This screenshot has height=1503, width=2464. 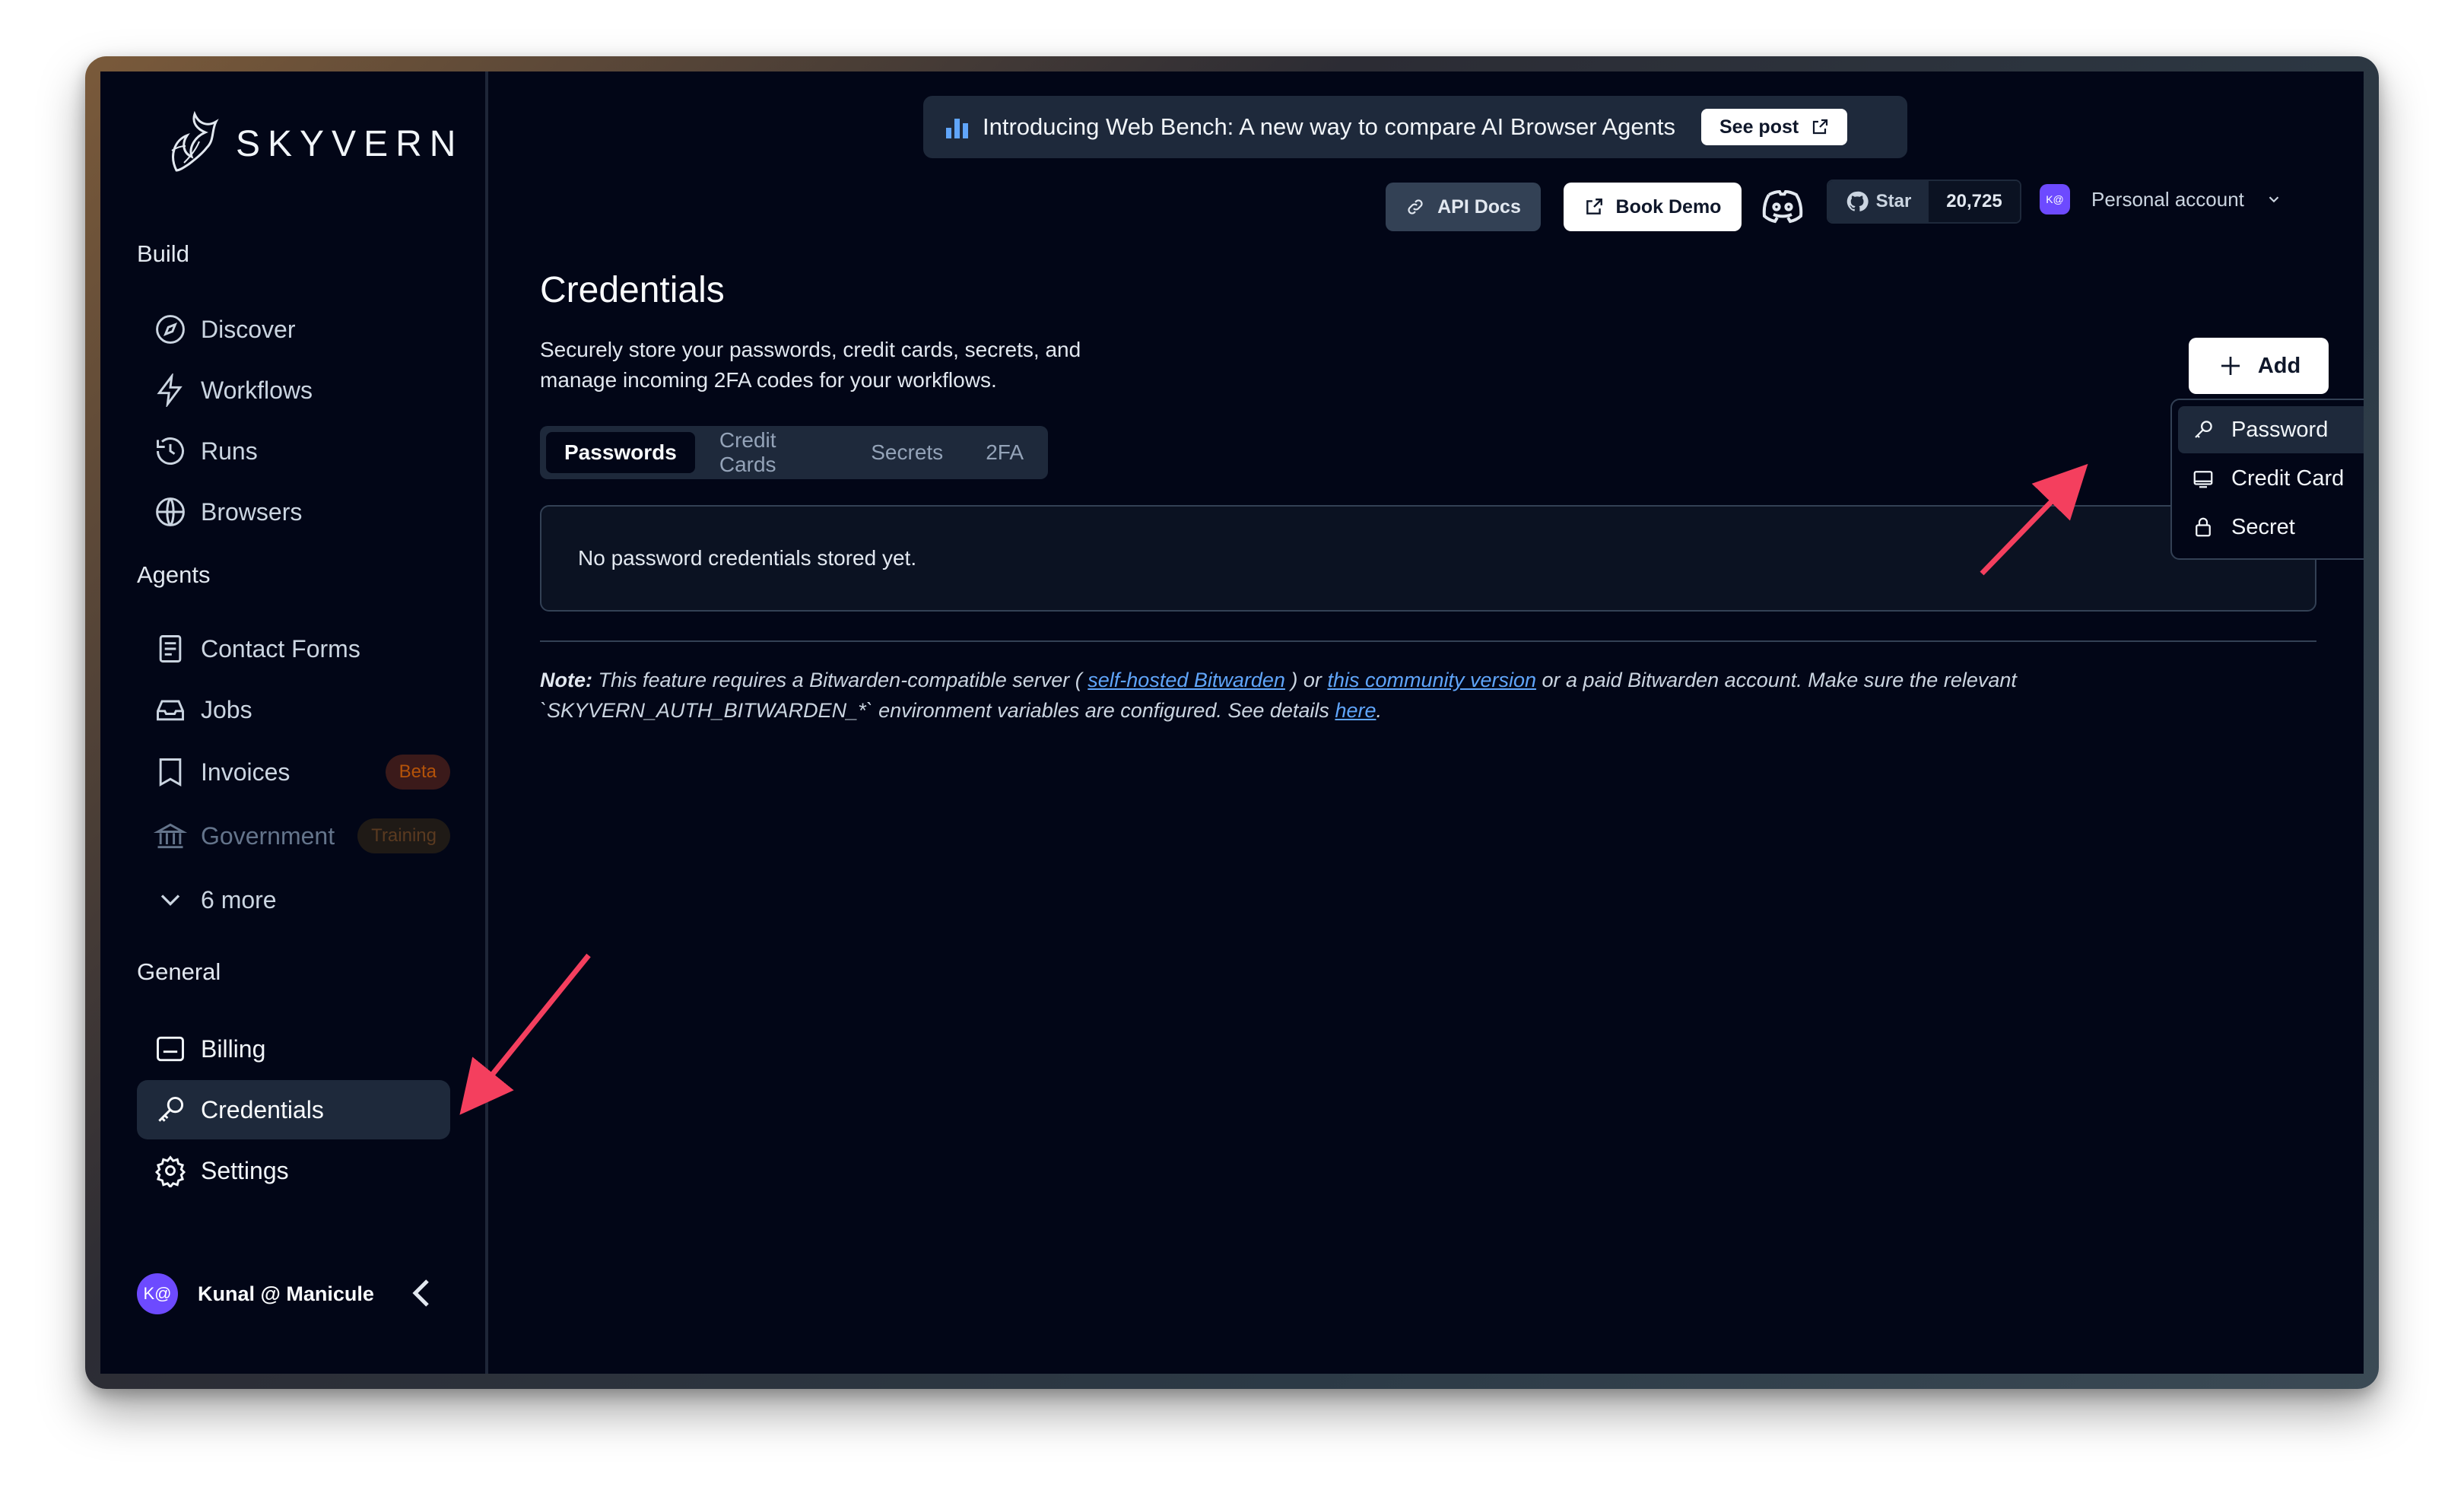 What do you see at coordinates (170, 451) in the screenshot?
I see `history-icon` at bounding box center [170, 451].